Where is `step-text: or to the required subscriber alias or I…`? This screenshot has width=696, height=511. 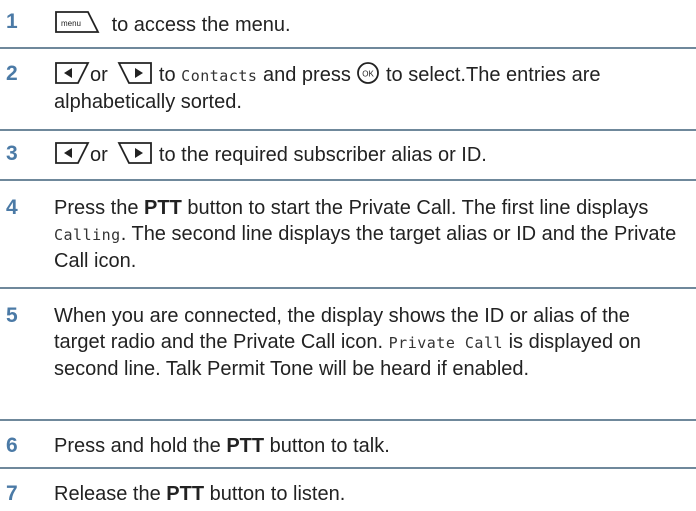 step-text: or to the required subscriber alias or I… is located at coordinates (370, 154).